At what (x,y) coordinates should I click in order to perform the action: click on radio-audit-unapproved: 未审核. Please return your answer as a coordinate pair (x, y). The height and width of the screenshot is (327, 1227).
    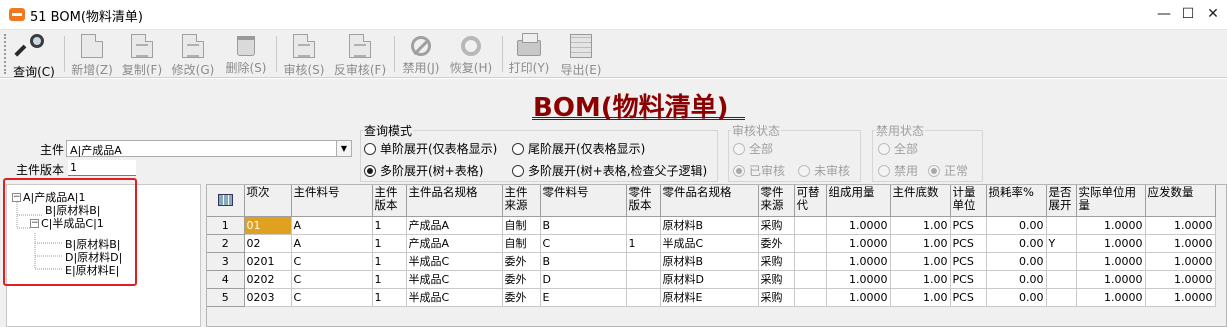
    Looking at the image, I should click on (824, 170).